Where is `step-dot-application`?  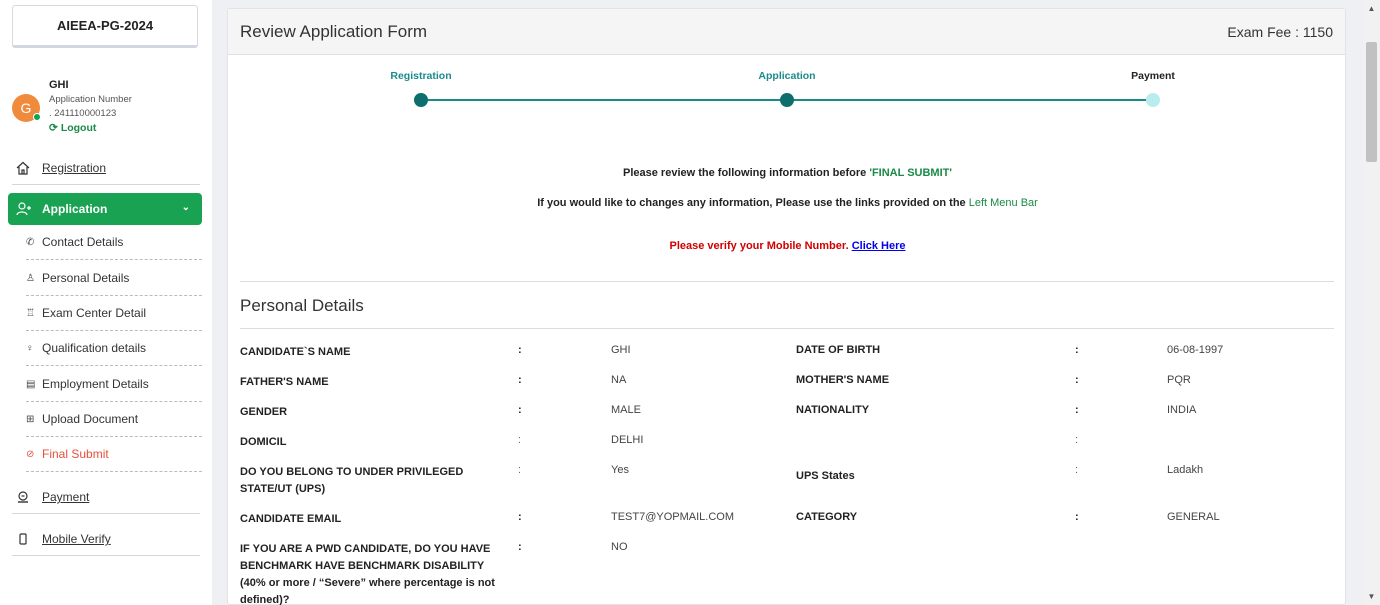
step-dot-application is located at coordinates (787, 100).